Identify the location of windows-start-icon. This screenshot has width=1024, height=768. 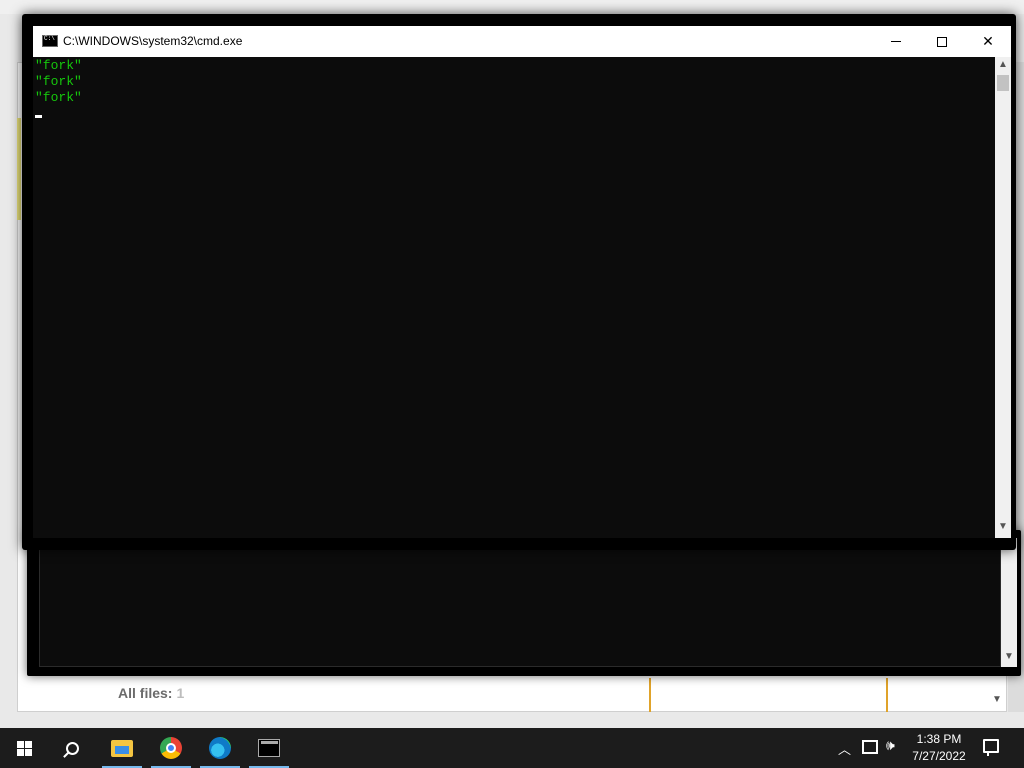
(24, 748).